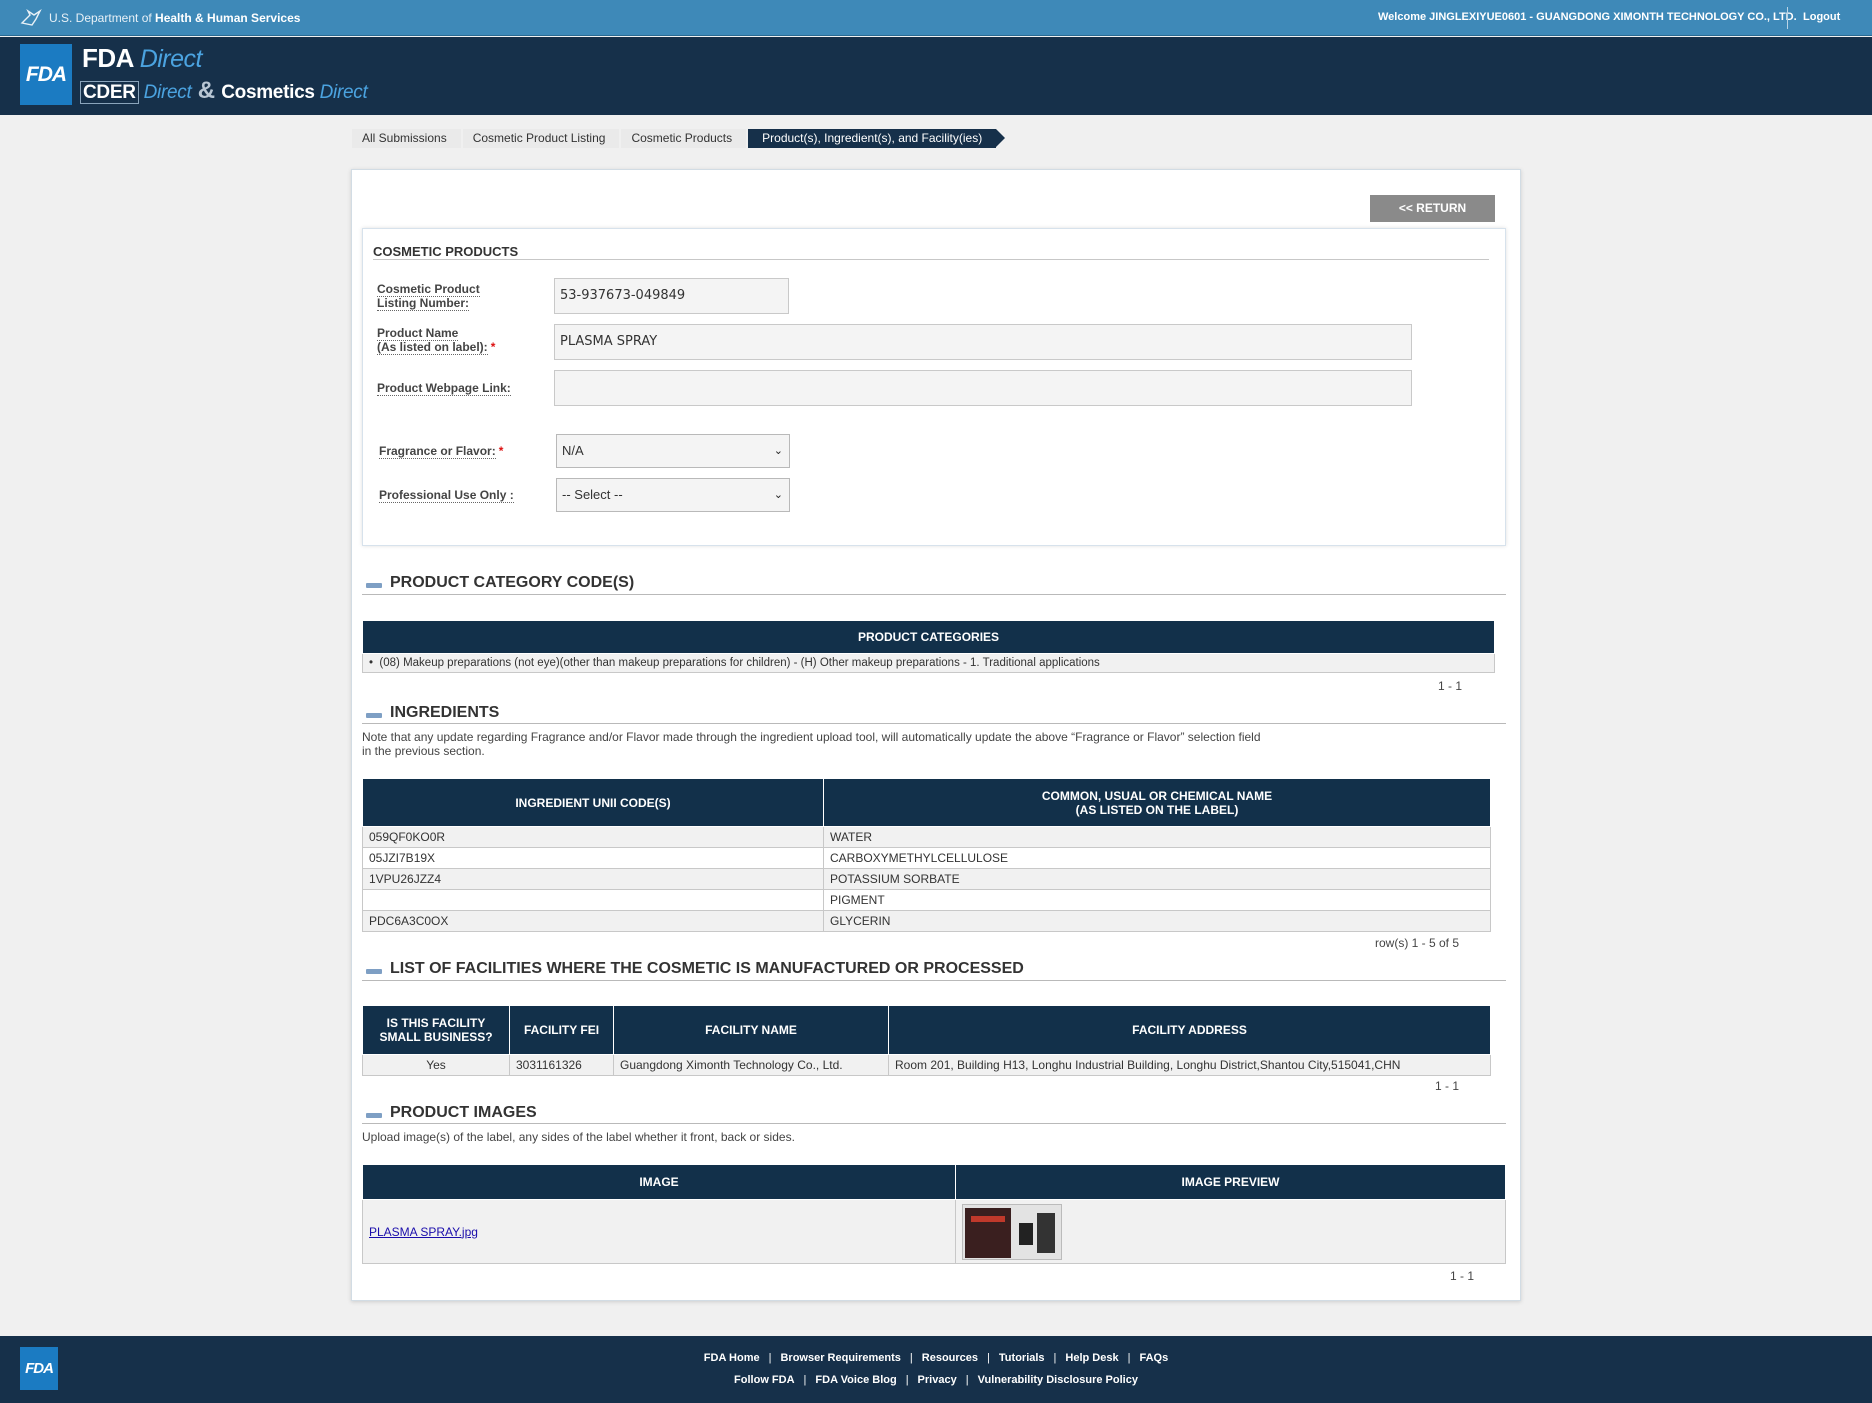 The image size is (1872, 1403). Describe the element at coordinates (31, 17) in the screenshot. I see `hhs-eagle-icon` at that location.